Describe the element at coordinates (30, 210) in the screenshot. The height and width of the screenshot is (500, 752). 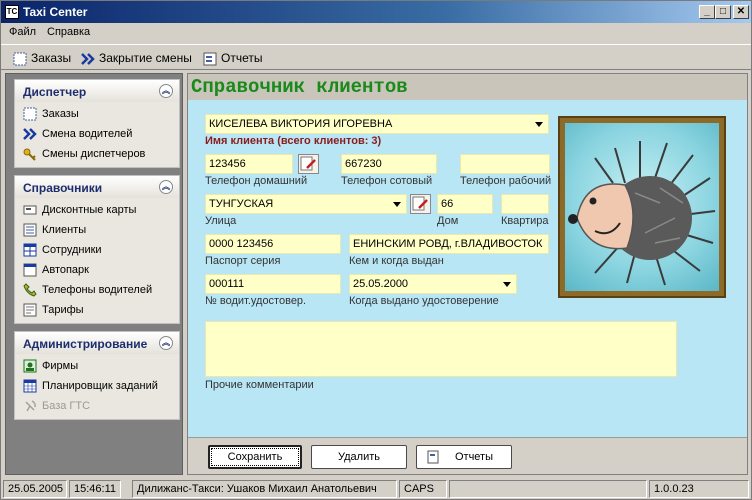
I see `card-icon` at that location.